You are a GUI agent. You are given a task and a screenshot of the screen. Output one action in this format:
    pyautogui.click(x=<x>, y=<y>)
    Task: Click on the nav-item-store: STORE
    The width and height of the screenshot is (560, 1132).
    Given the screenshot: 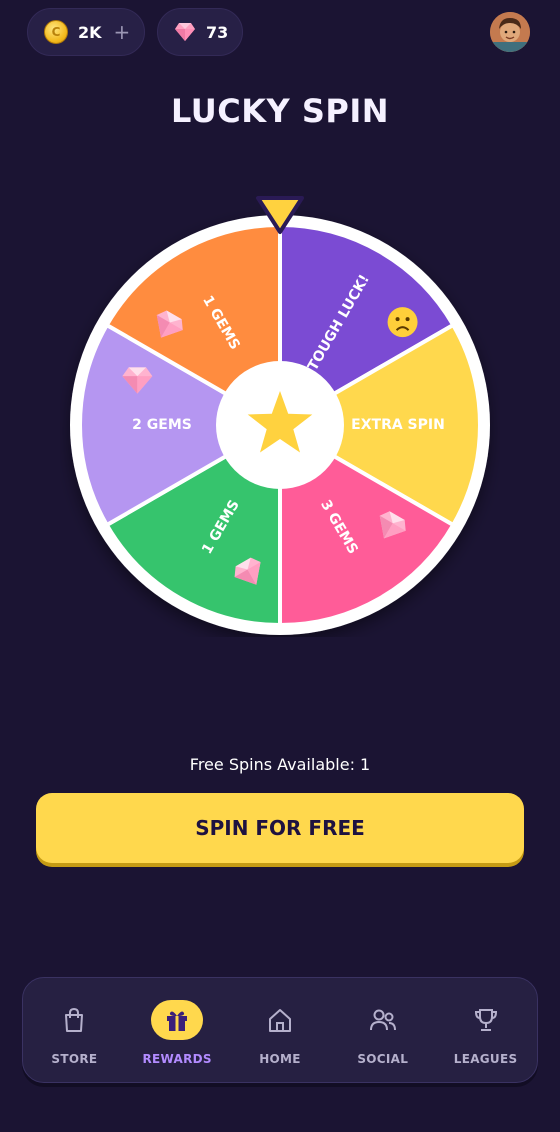 What is the action you would take?
    pyautogui.click(x=74, y=1030)
    